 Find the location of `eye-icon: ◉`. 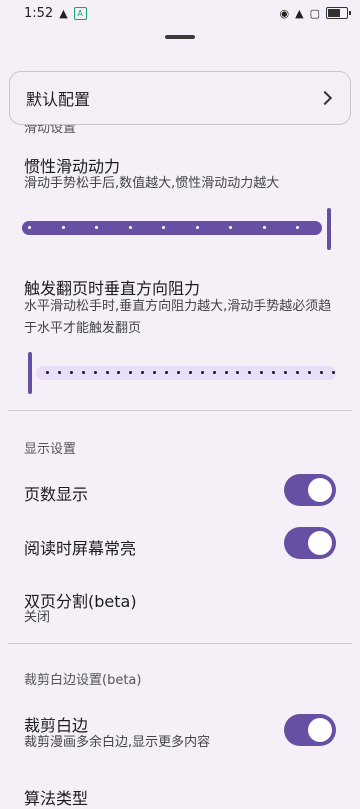

eye-icon: ◉ is located at coordinates (284, 13).